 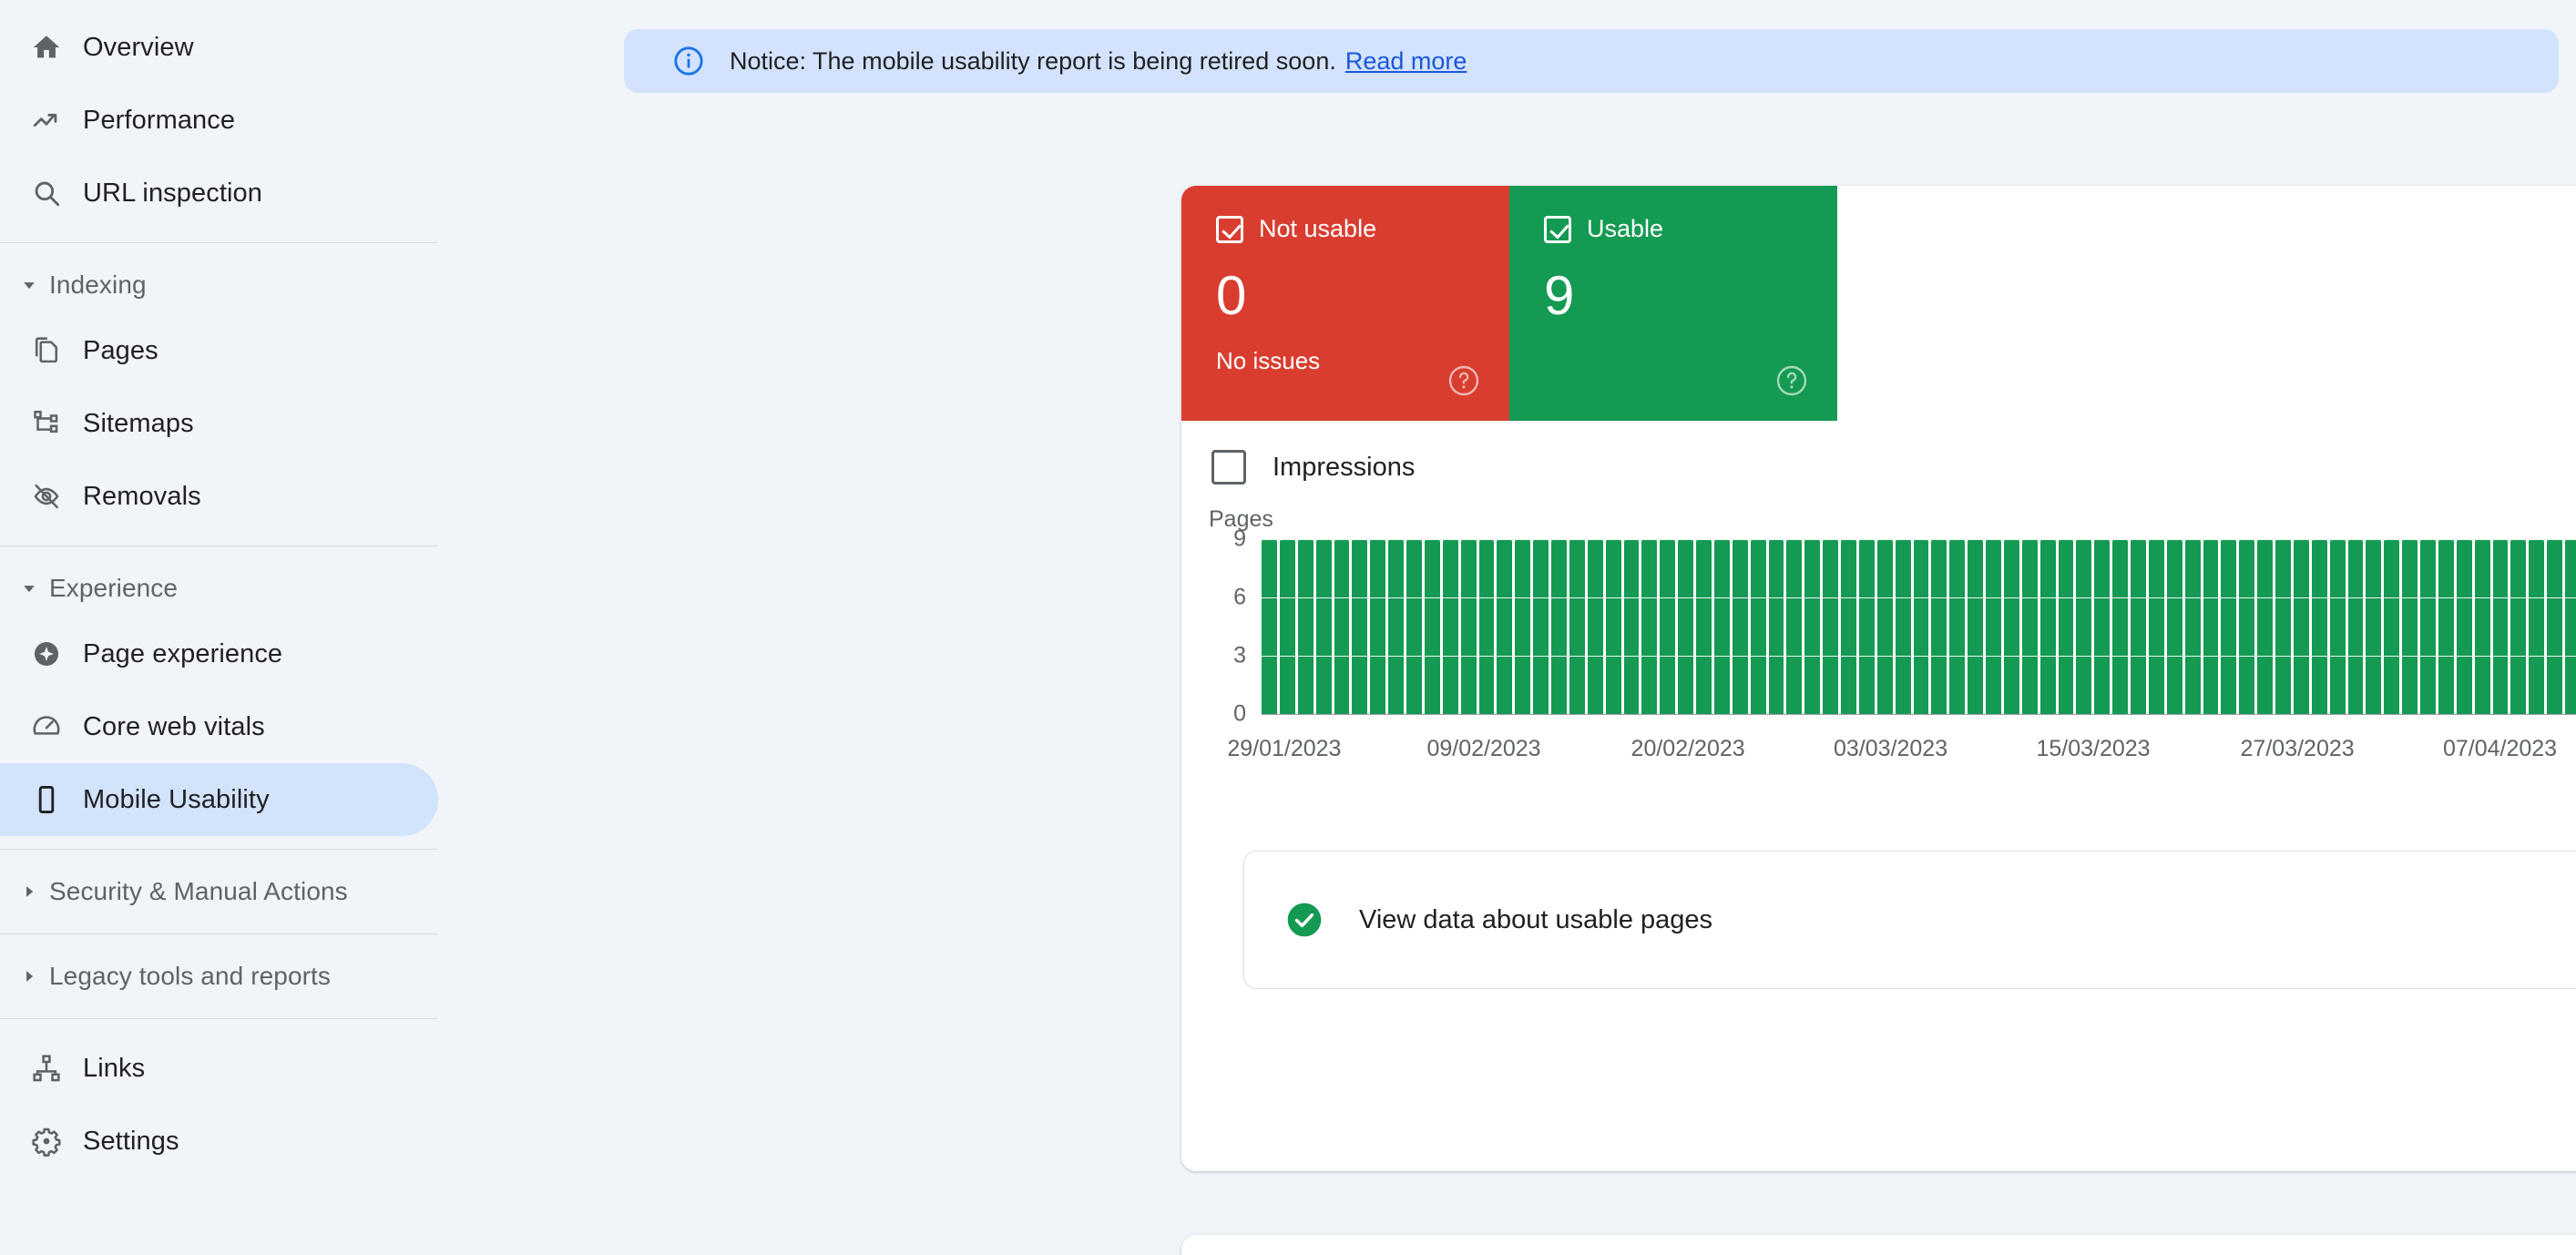 I want to click on sidebar-group-experience: Experience, so click(x=219, y=588).